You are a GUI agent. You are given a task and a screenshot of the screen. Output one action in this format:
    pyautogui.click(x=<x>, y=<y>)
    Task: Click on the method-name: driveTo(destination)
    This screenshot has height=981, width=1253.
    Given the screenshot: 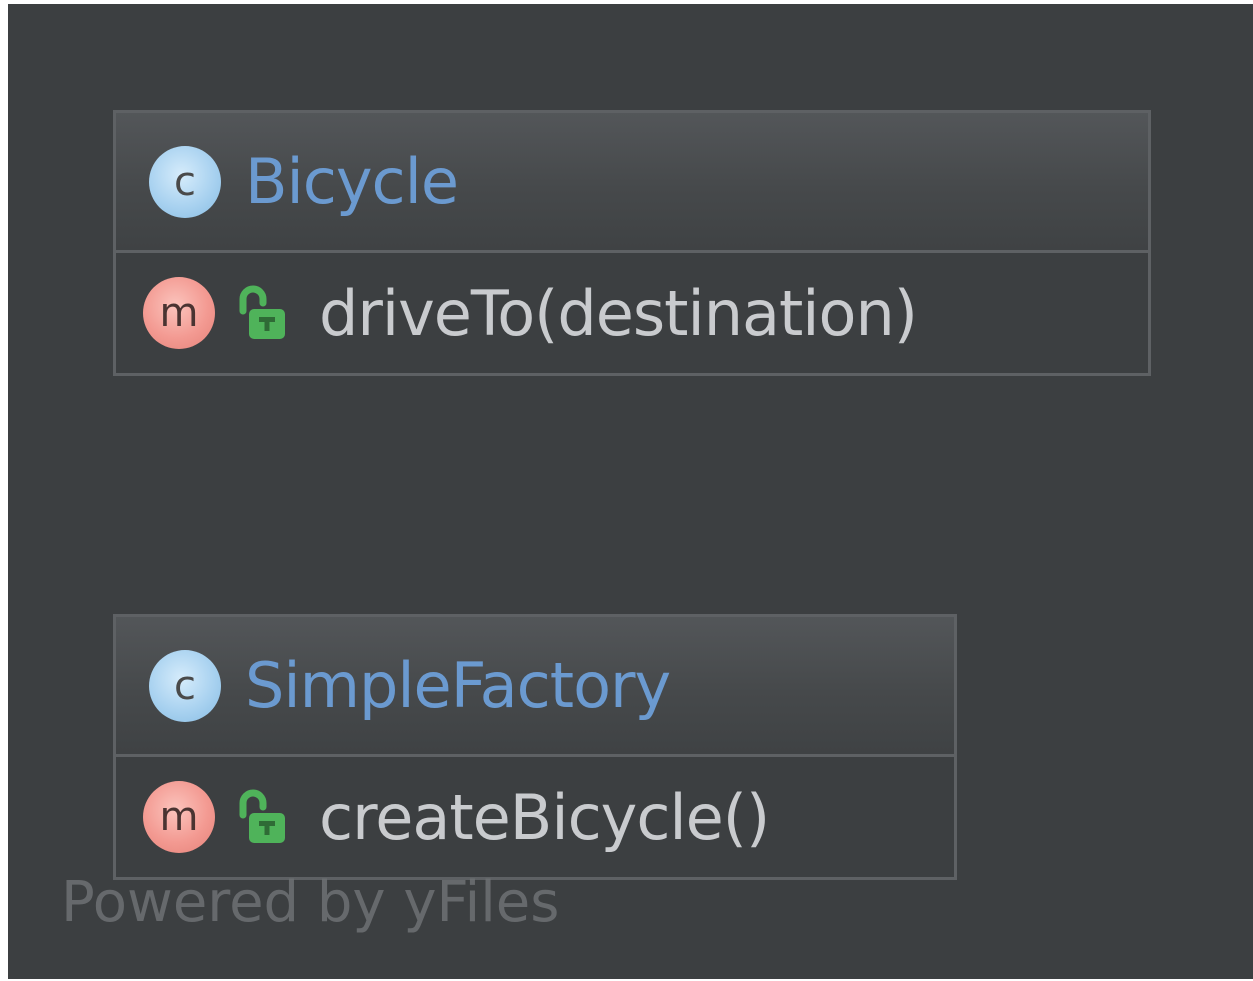 What is the action you would take?
    pyautogui.click(x=618, y=313)
    